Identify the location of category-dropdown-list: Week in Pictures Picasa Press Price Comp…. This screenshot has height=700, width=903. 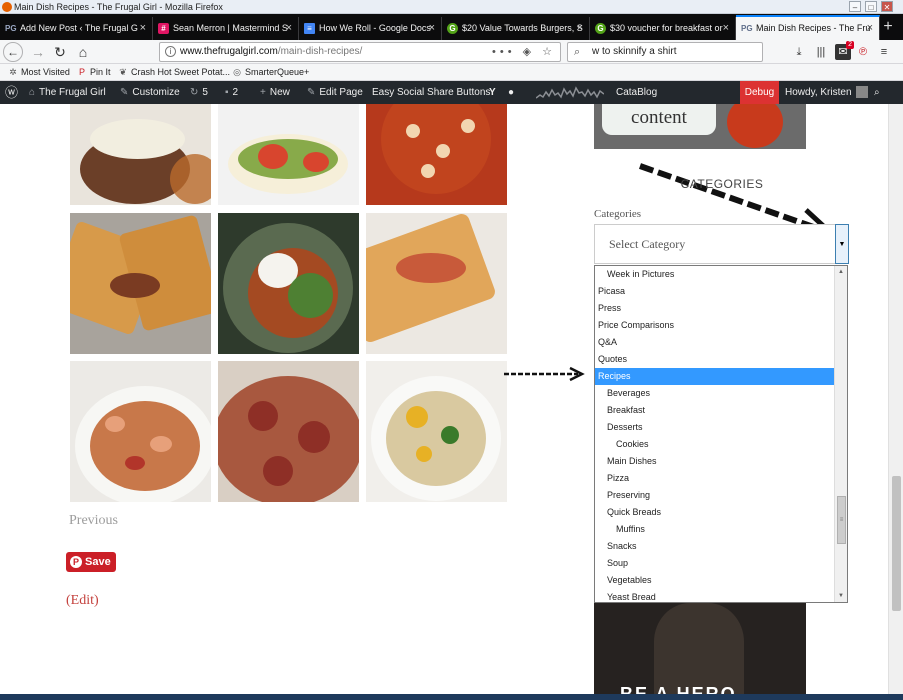
(721, 434).